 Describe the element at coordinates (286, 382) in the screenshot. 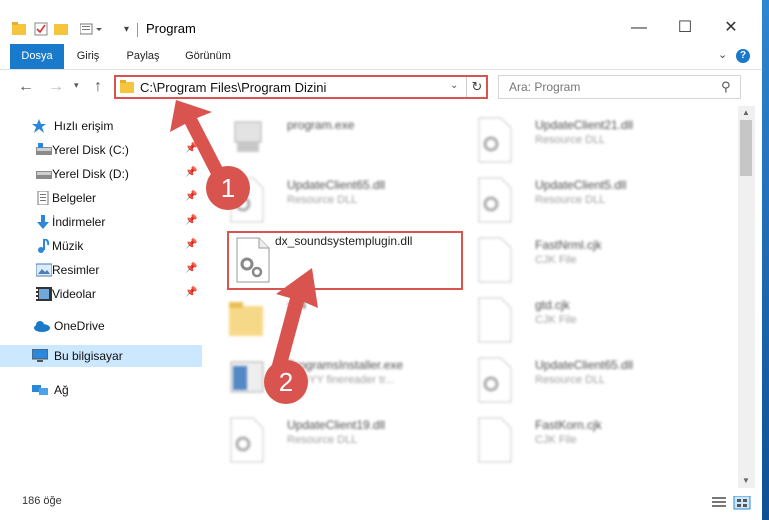

I see `step-2-badge: 2` at that location.